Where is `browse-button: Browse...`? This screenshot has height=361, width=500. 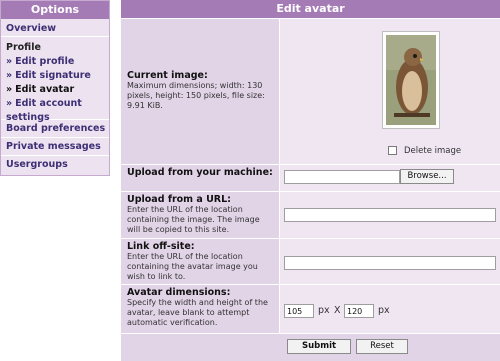 browse-button: Browse... is located at coordinates (427, 176).